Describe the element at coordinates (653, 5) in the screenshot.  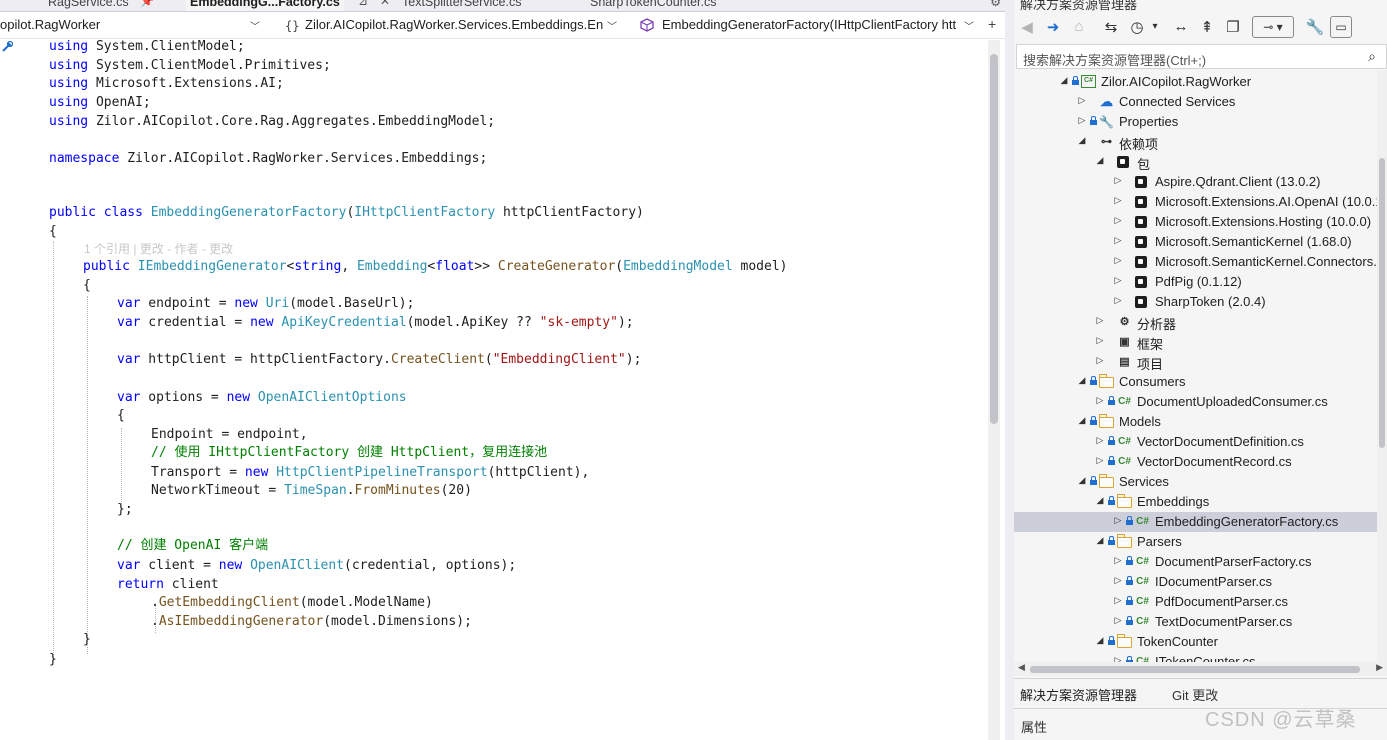
I see `tab-sharp-token-counter: SharpTokenCounter.cs` at that location.